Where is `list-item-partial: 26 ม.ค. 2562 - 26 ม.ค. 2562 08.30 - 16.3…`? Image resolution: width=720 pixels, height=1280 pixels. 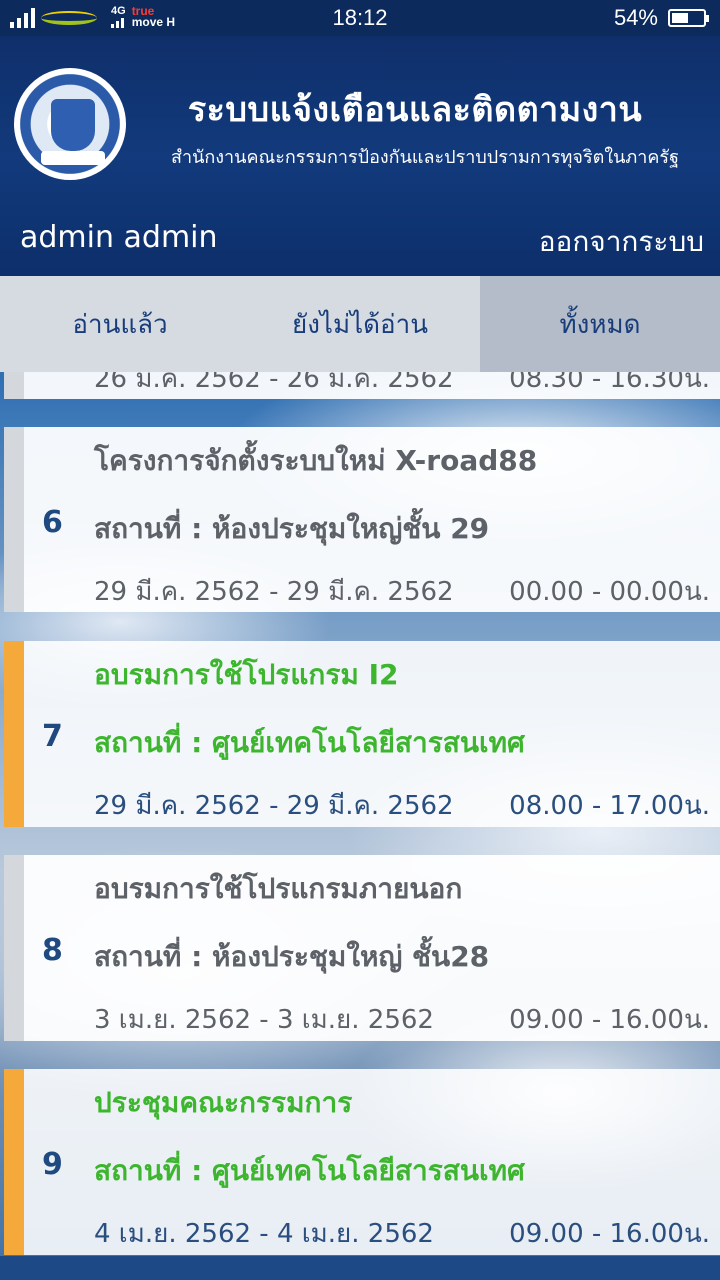 list-item-partial: 26 ม.ค. 2562 - 26 ม.ค. 2562 08.30 - 16.3… is located at coordinates (362, 385).